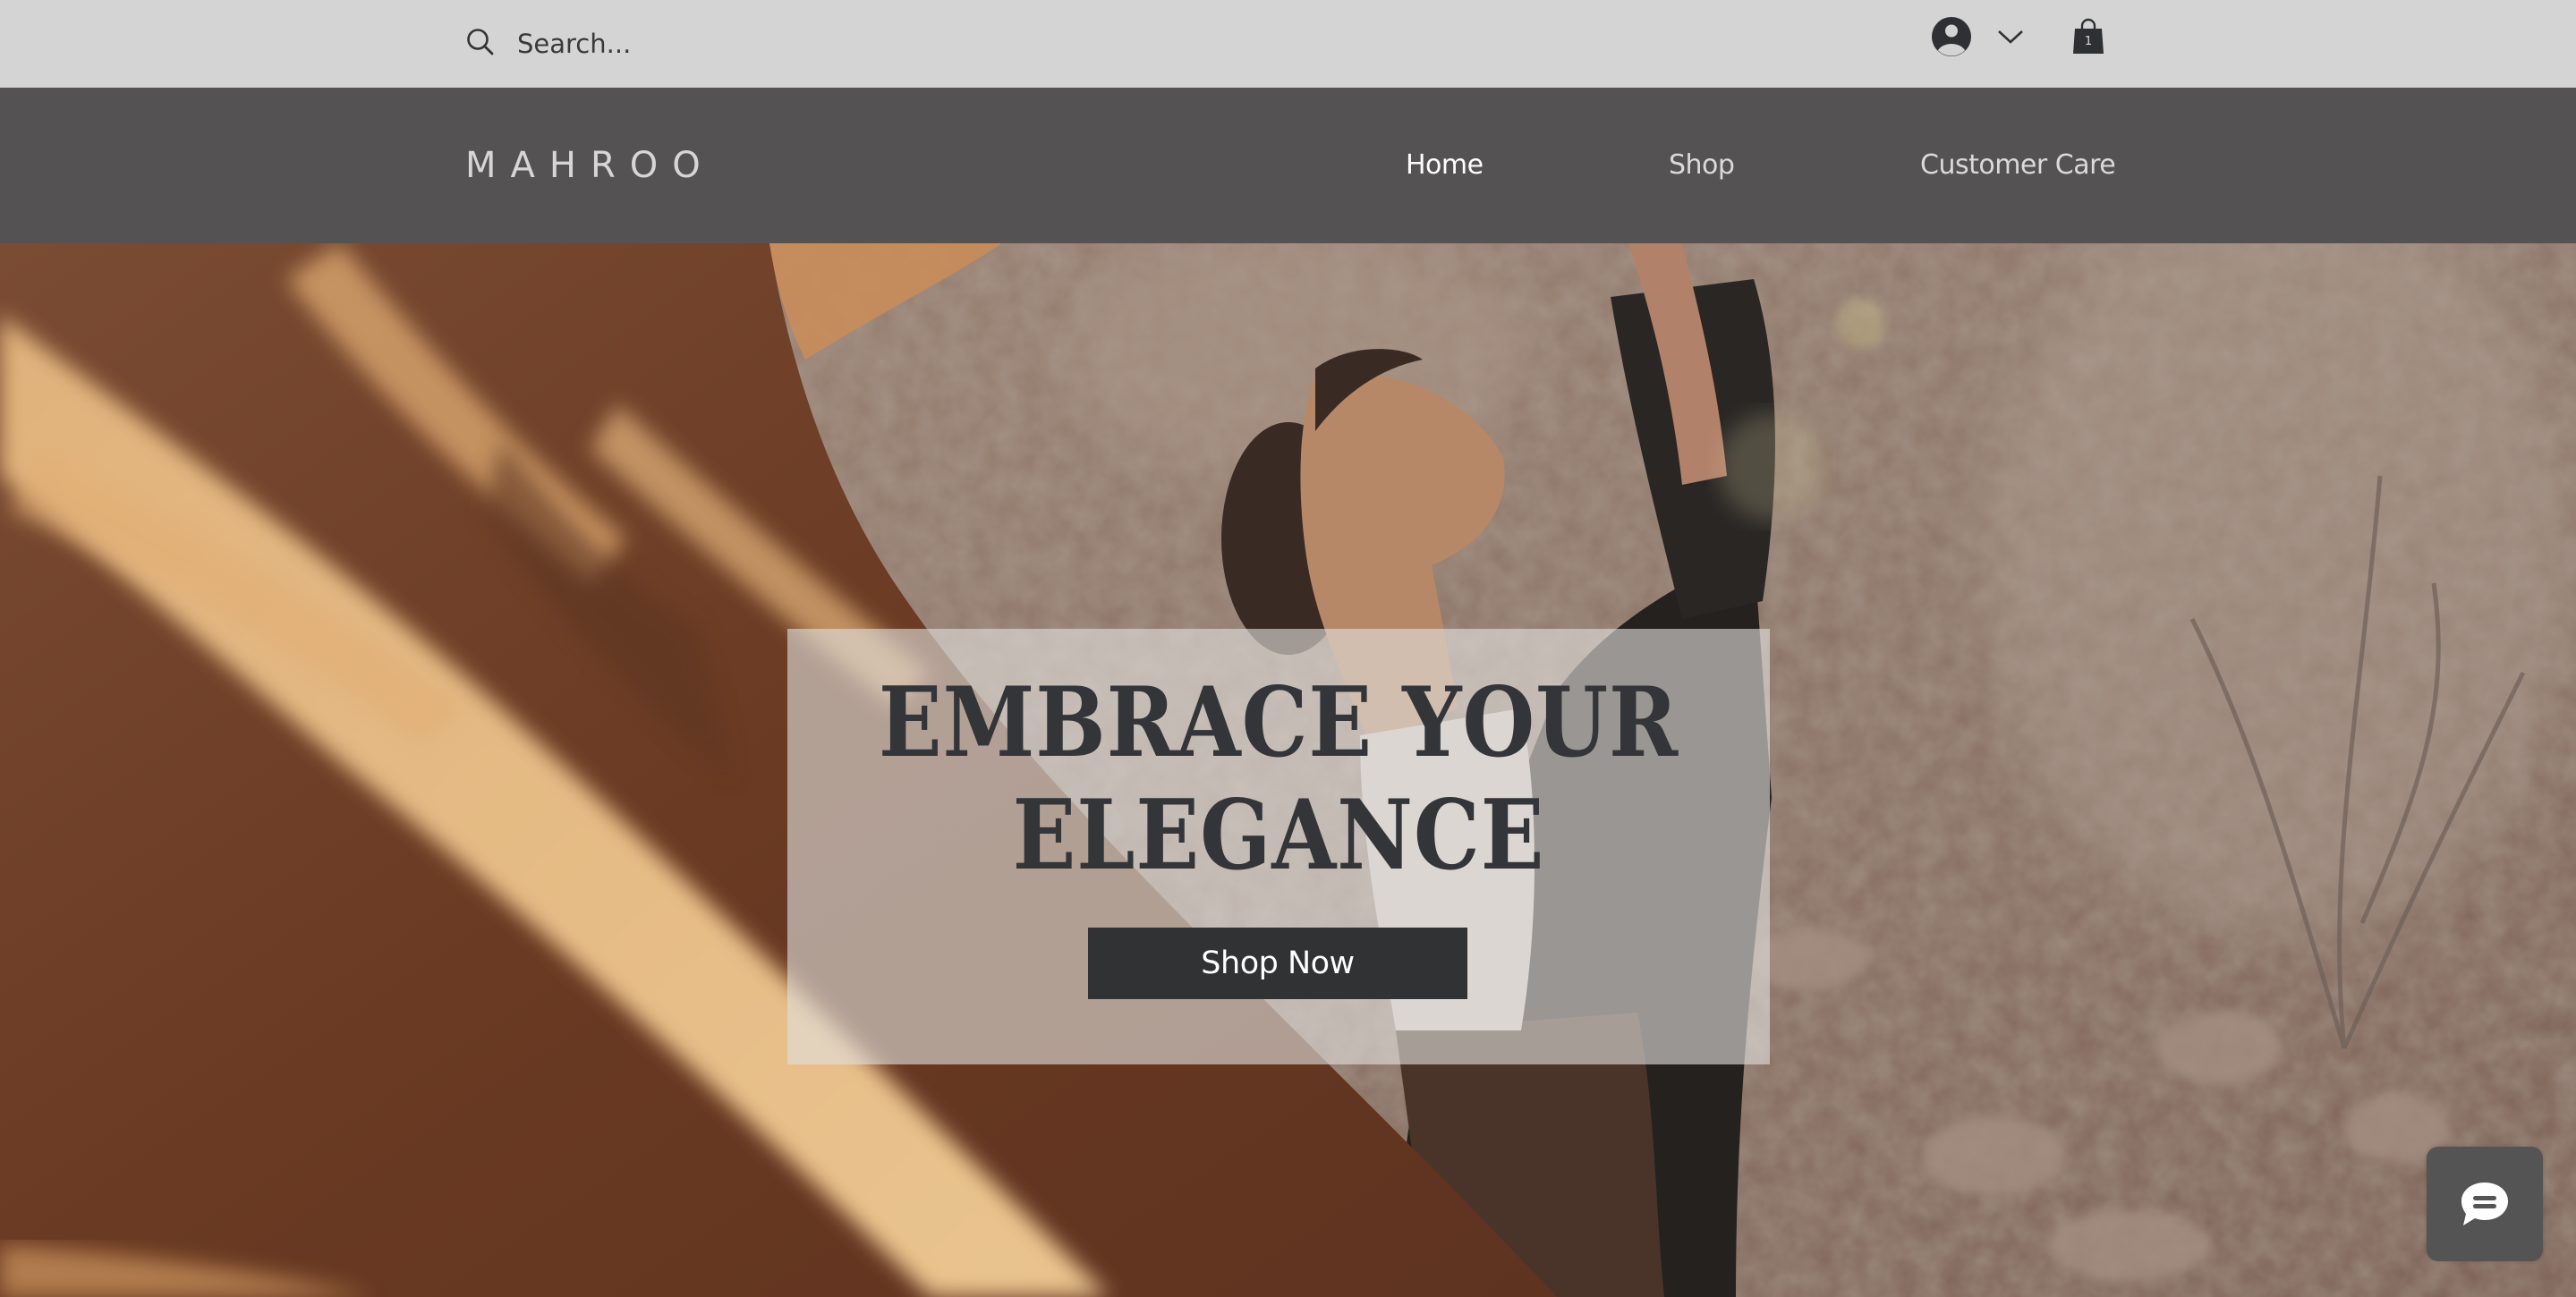 This screenshot has height=1297, width=2576. I want to click on chat-widget-button, so click(2485, 1204).